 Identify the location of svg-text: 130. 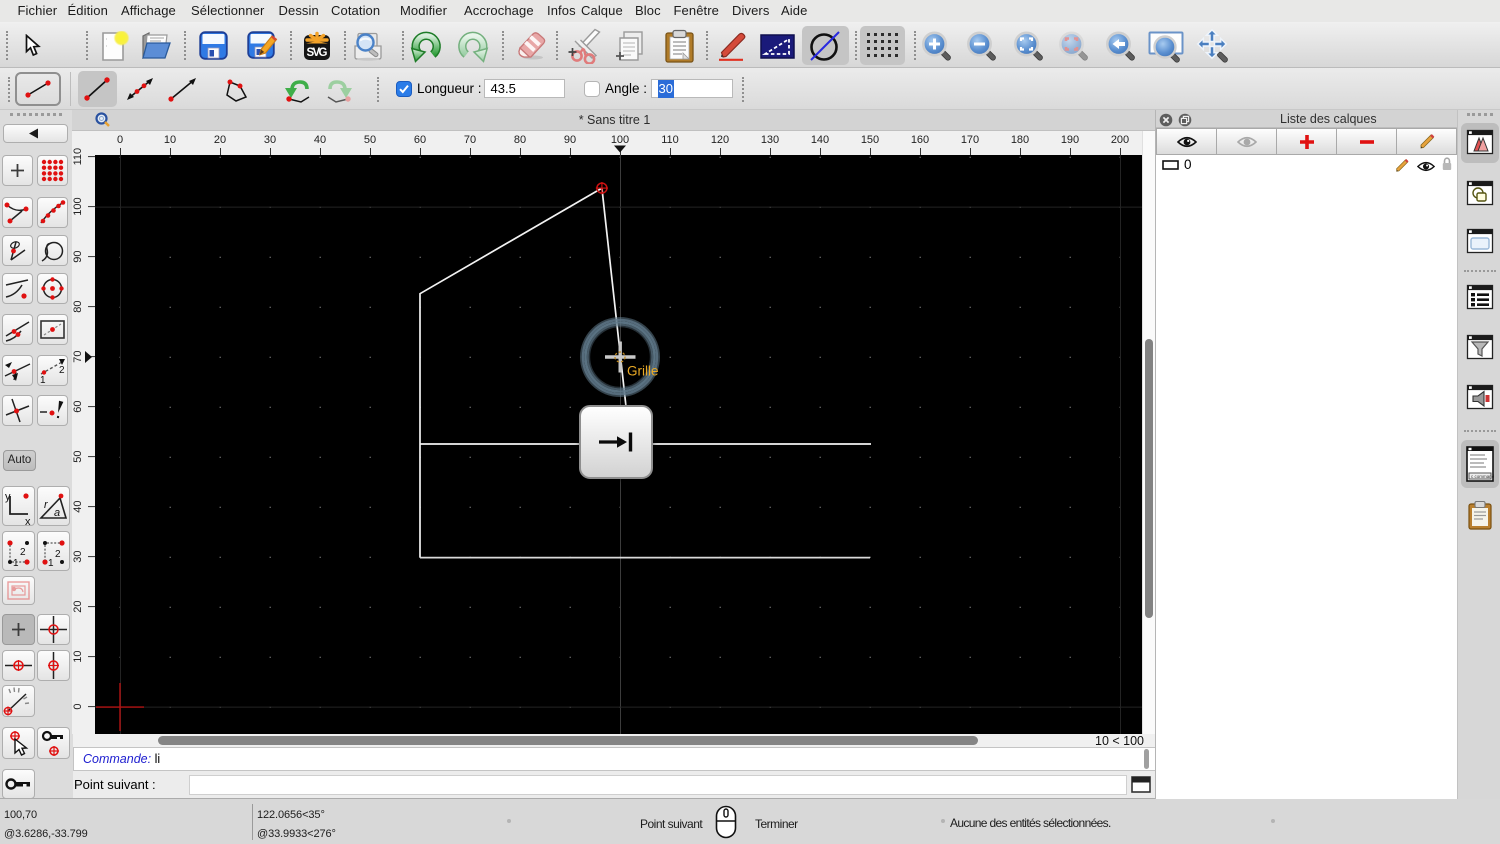
(770, 140).